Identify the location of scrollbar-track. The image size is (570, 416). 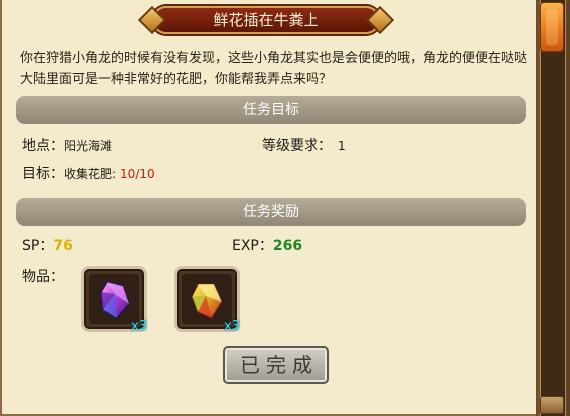
(553, 208).